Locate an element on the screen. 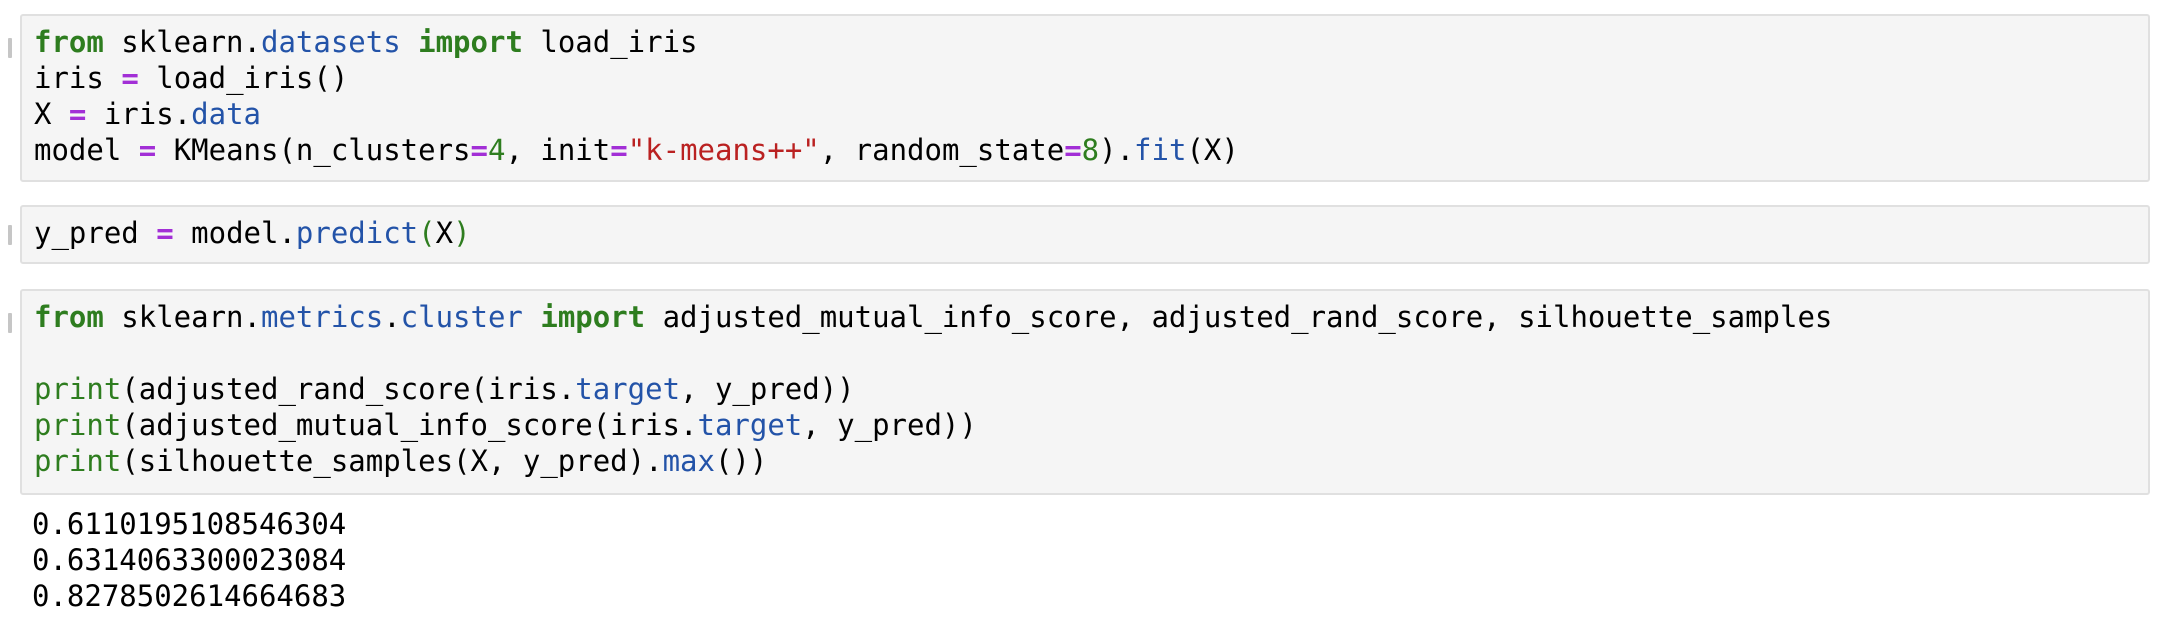  code-token: , init is located at coordinates (558, 150).